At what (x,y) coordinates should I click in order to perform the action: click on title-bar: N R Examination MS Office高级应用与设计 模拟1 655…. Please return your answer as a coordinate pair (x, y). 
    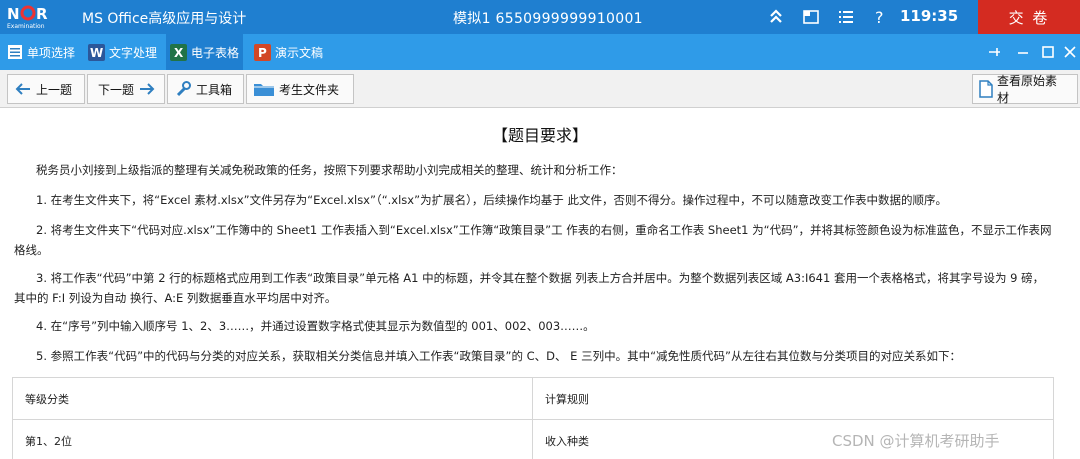
    Looking at the image, I should click on (540, 17).